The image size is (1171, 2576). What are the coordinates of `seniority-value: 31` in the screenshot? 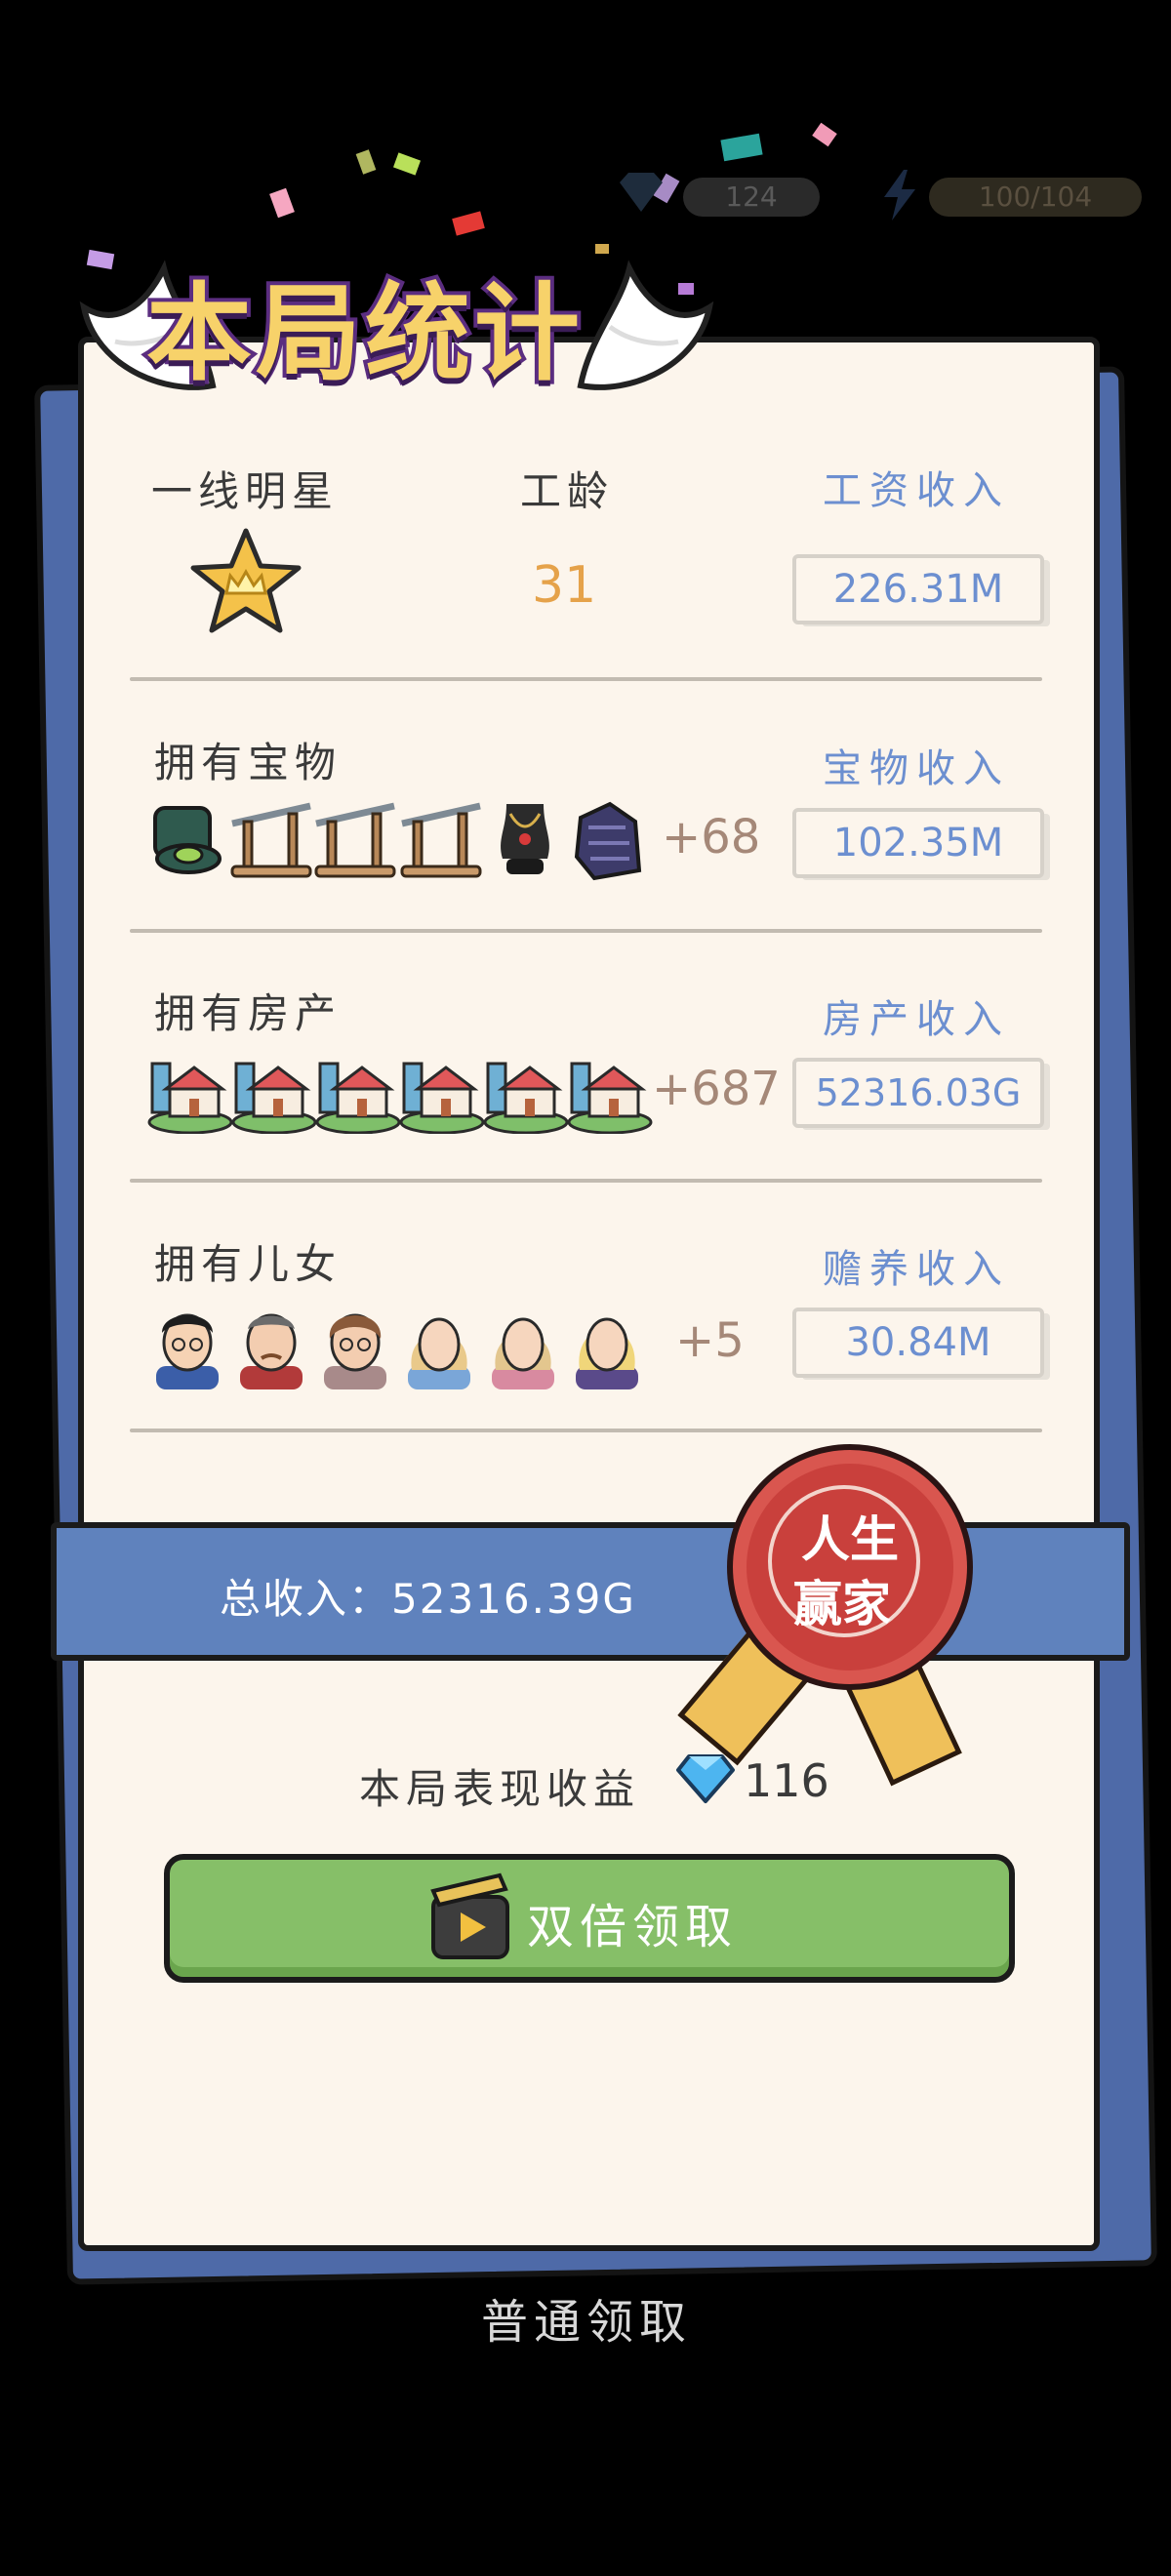 It's located at (564, 585).